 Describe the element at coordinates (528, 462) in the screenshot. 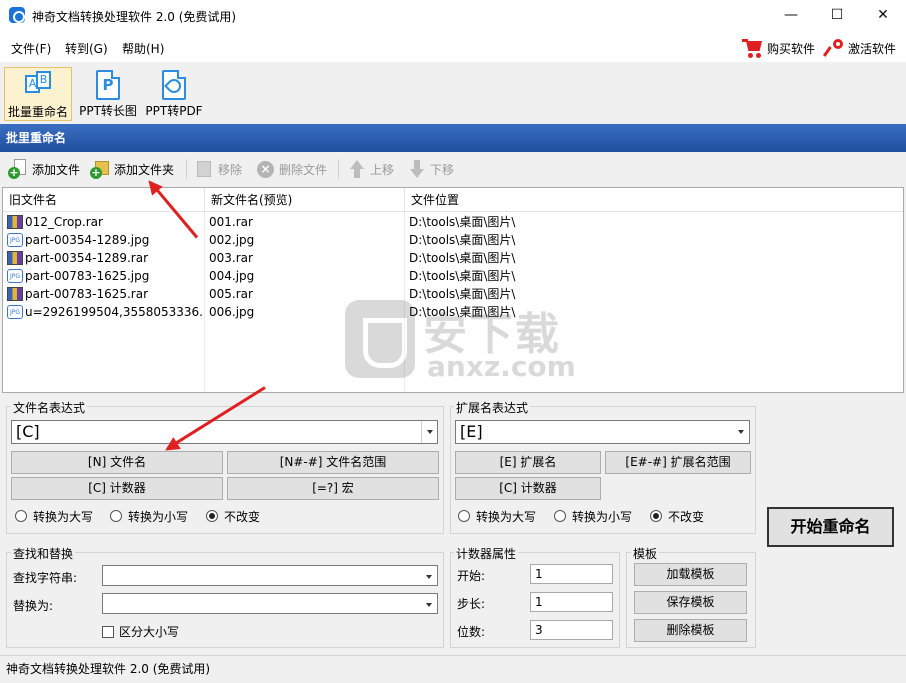

I see `insert-extension-button: [E] 扩展名` at that location.